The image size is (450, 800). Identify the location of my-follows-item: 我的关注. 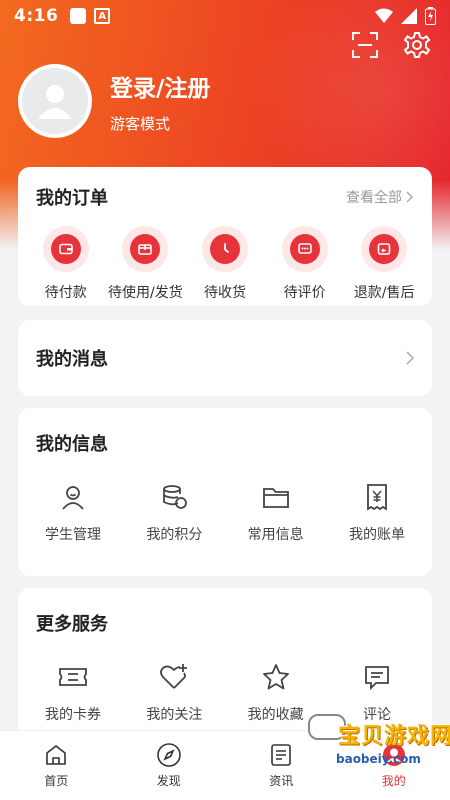
(174, 692).